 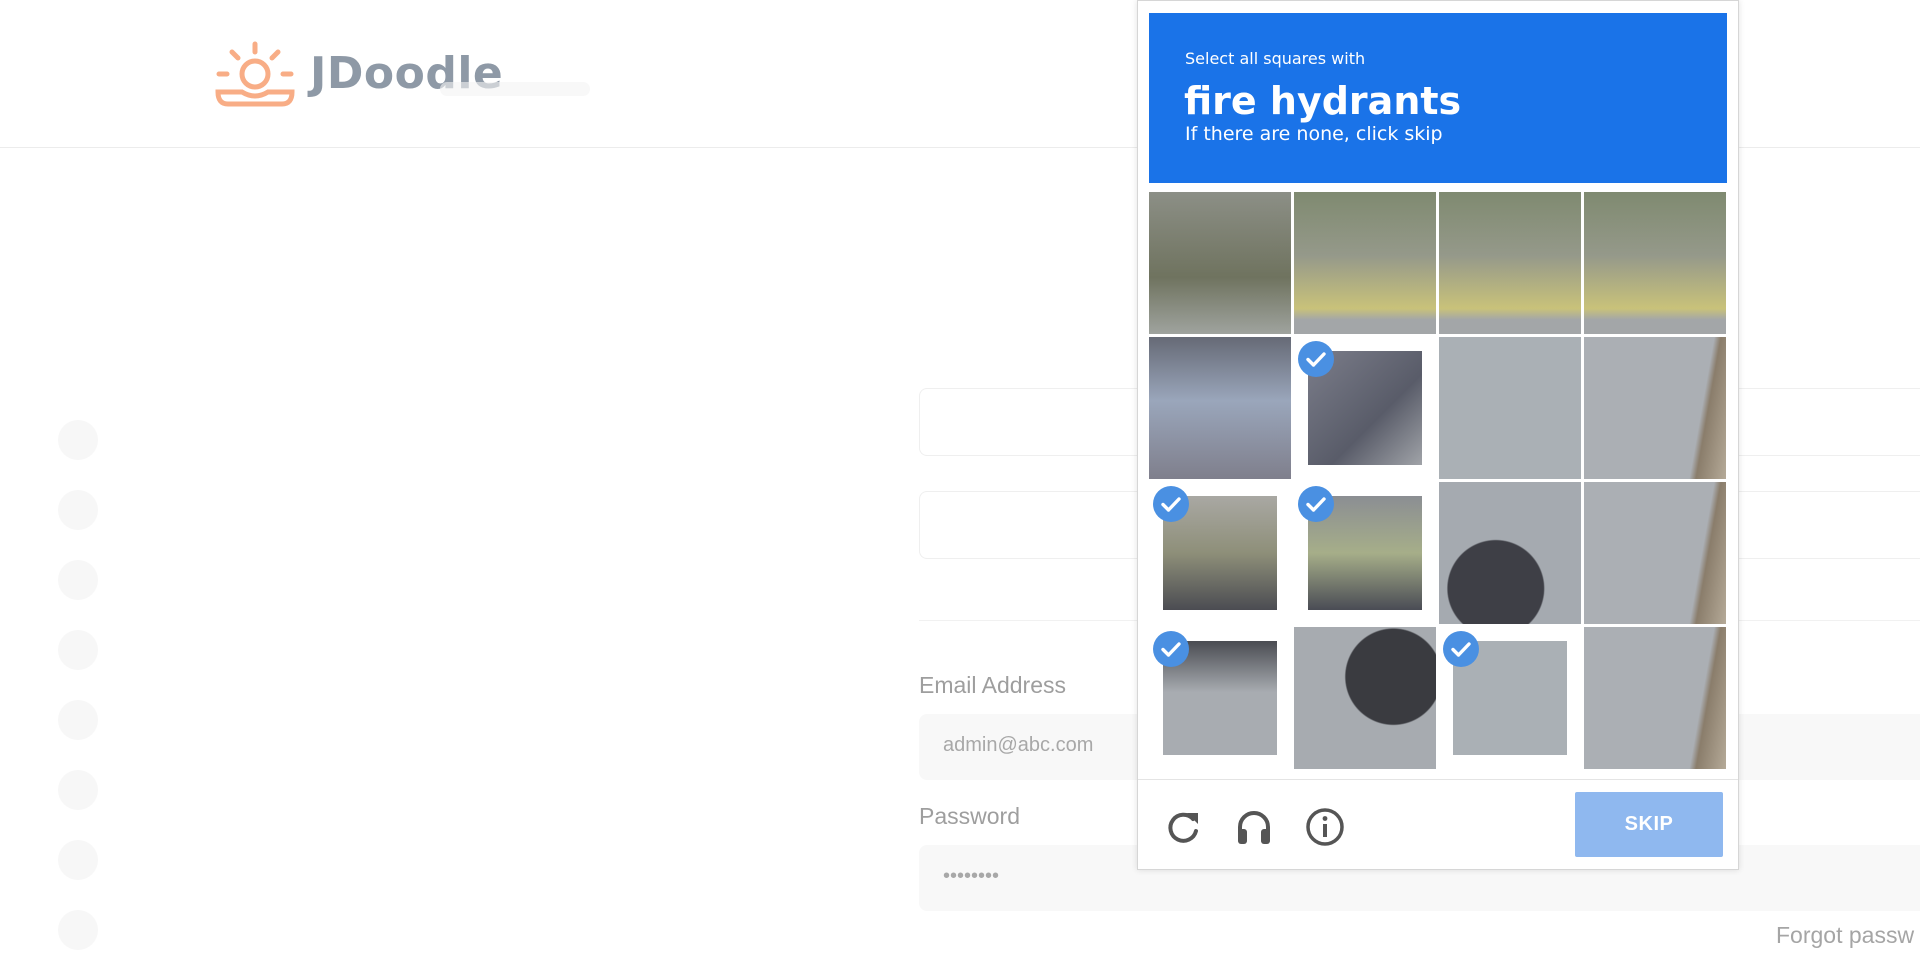 What do you see at coordinates (515, 89) in the screenshot?
I see `nav-placeholder` at bounding box center [515, 89].